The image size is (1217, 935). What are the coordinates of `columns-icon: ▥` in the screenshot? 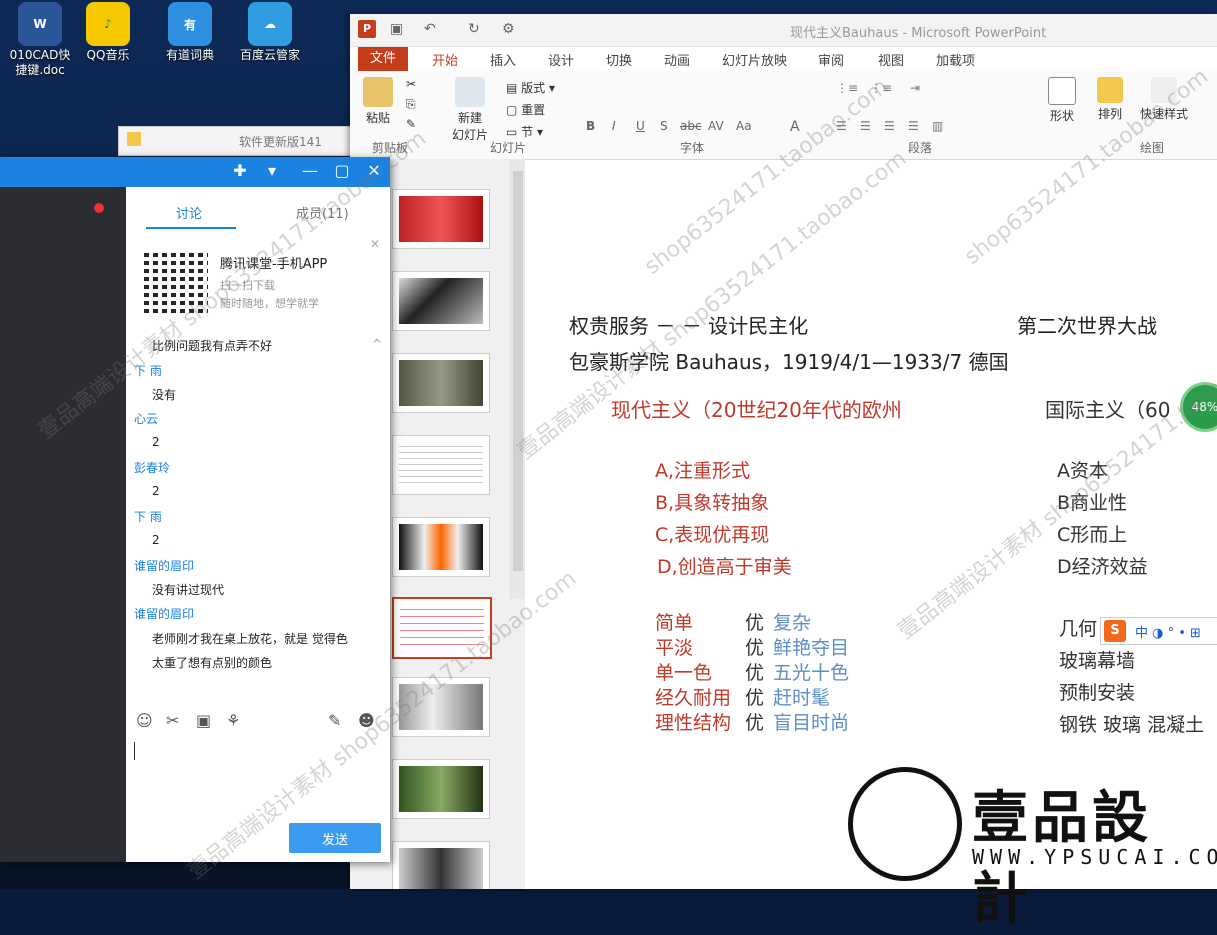 It's located at (937, 126).